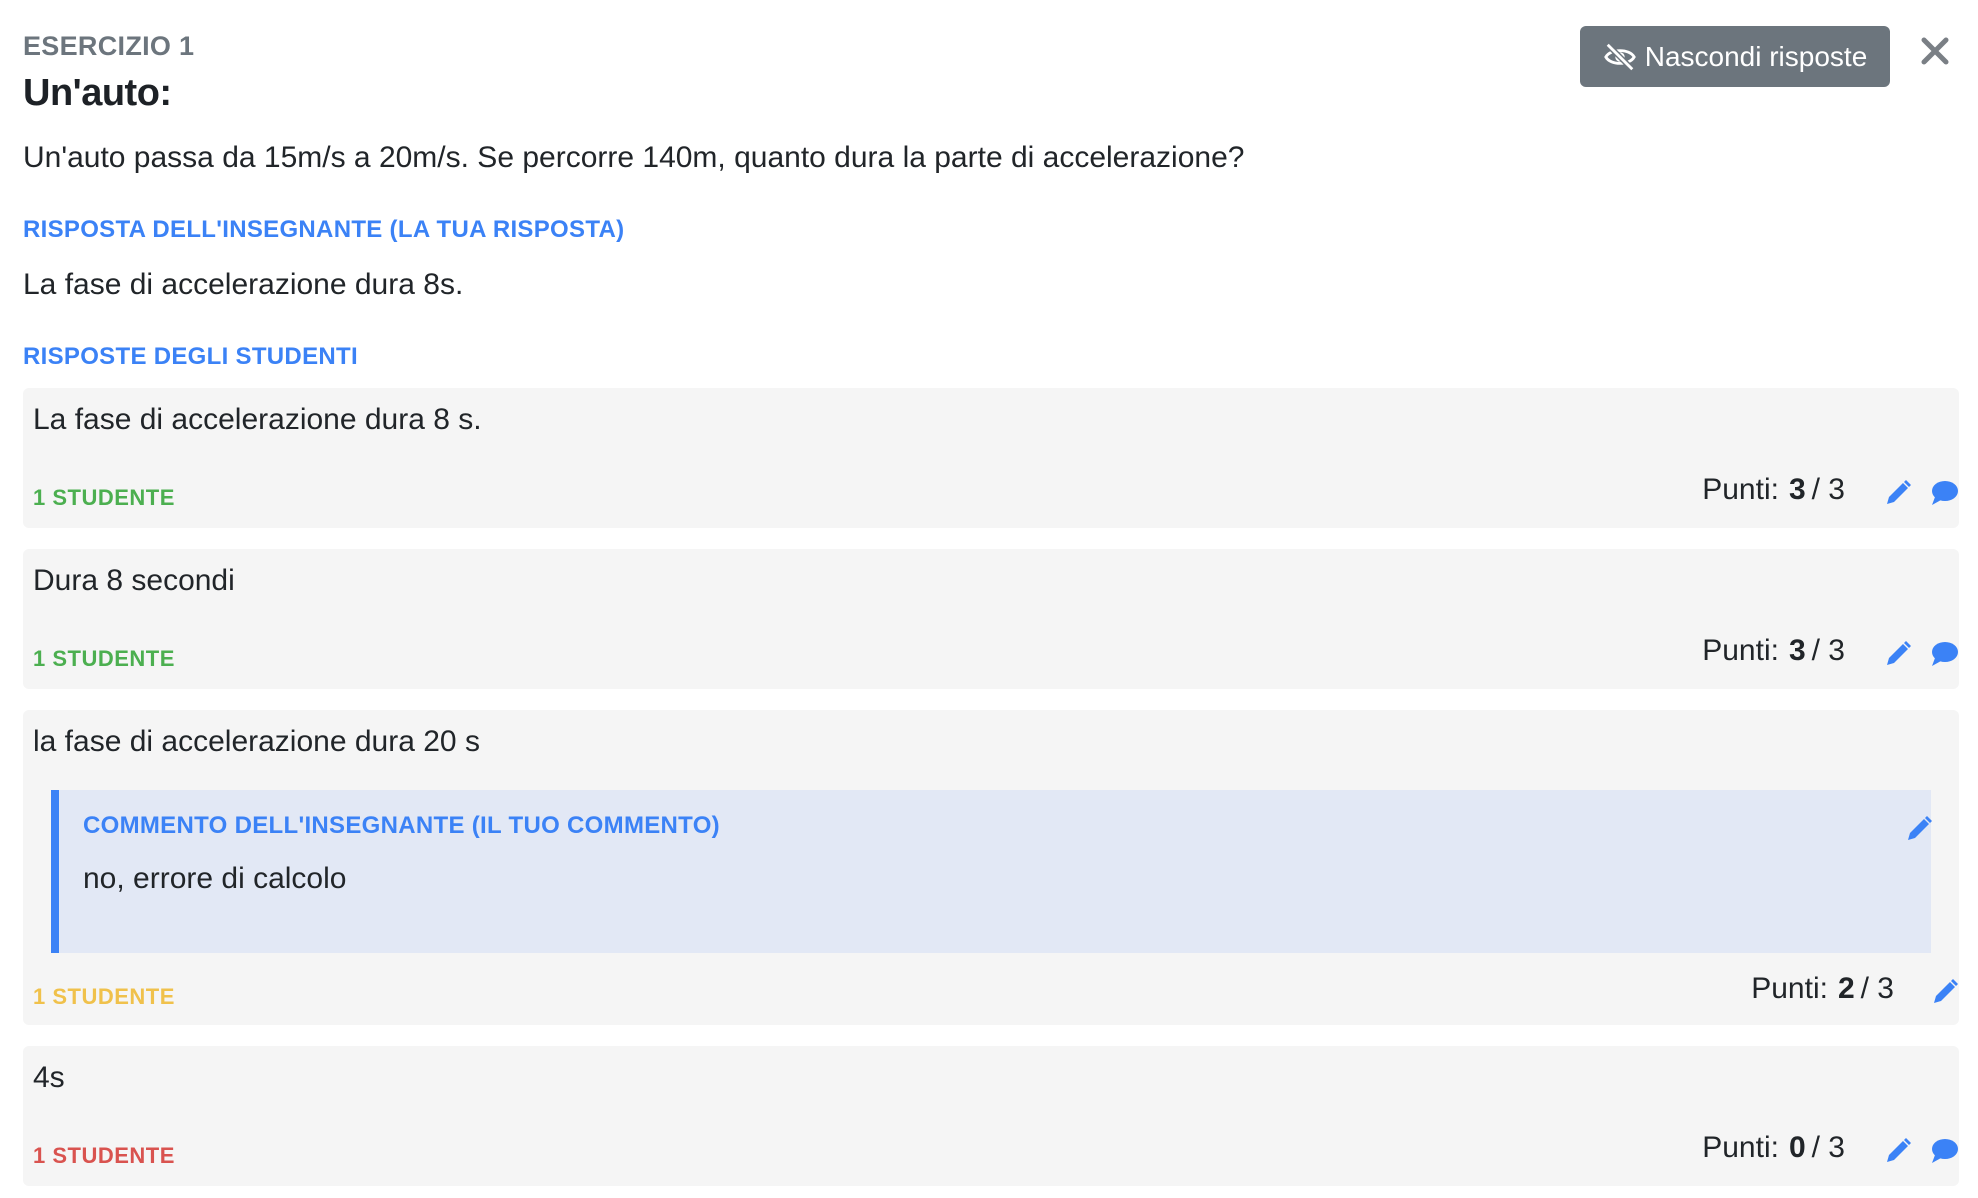 The height and width of the screenshot is (1198, 1978). What do you see at coordinates (256, 741) in the screenshot?
I see `student-answer-text: la fase di accelerazione dura 20 s` at bounding box center [256, 741].